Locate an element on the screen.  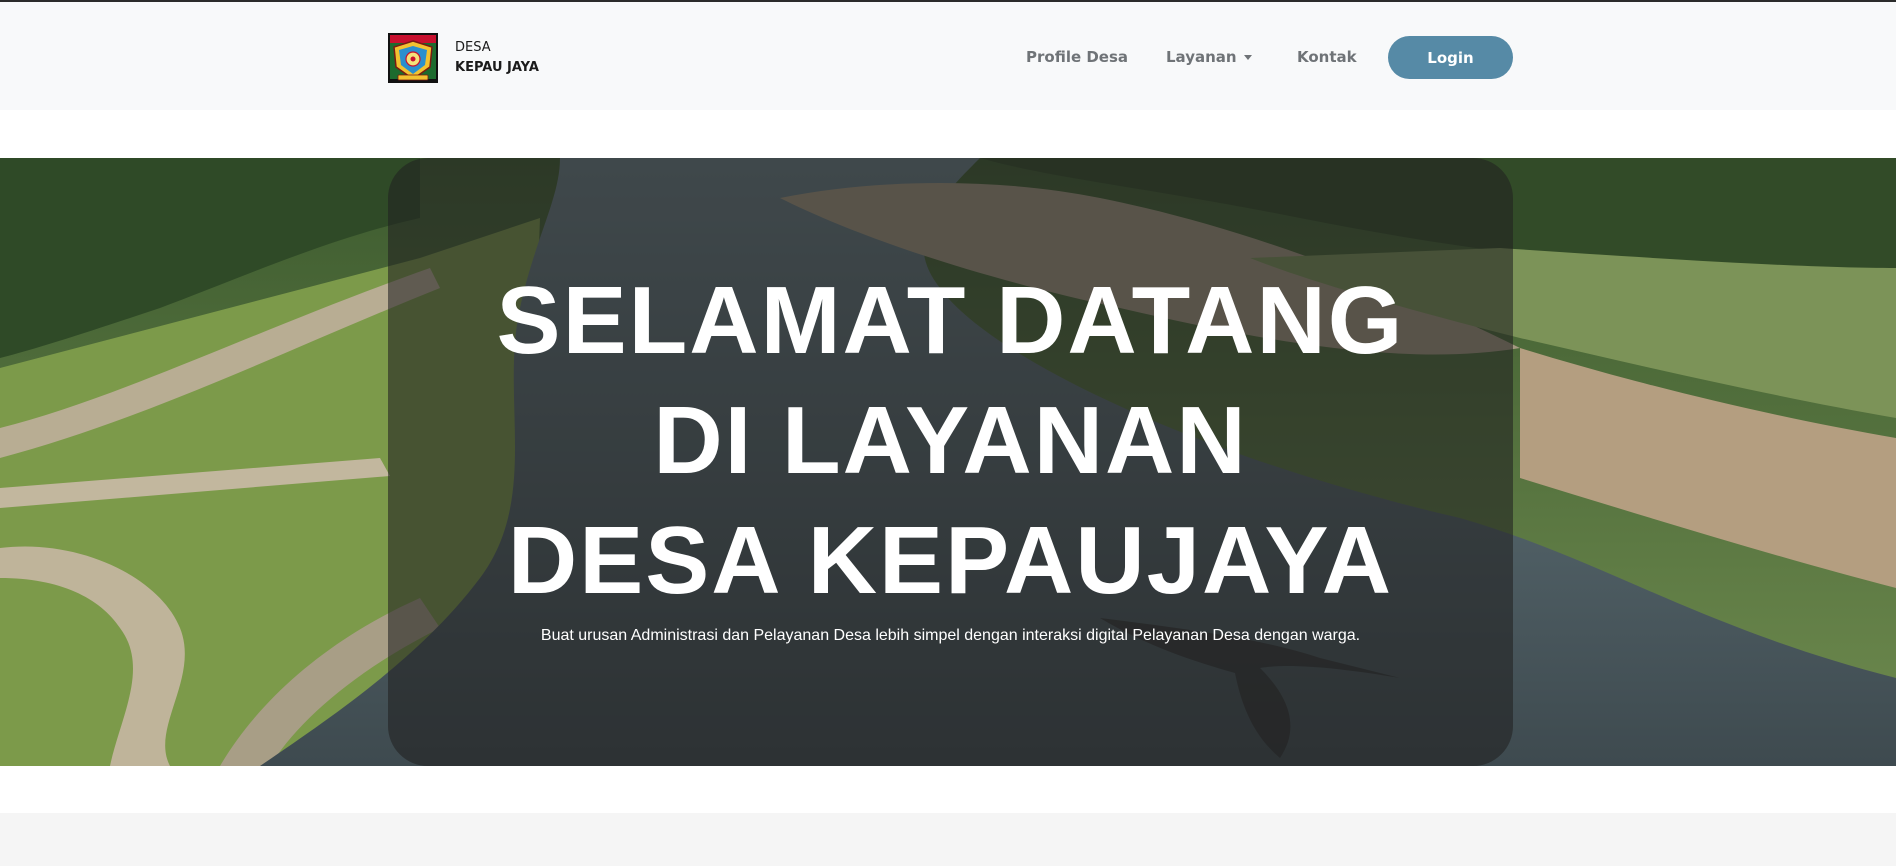
hero-title-line: DESA KEPAUJAYA is located at coordinates (950, 560).